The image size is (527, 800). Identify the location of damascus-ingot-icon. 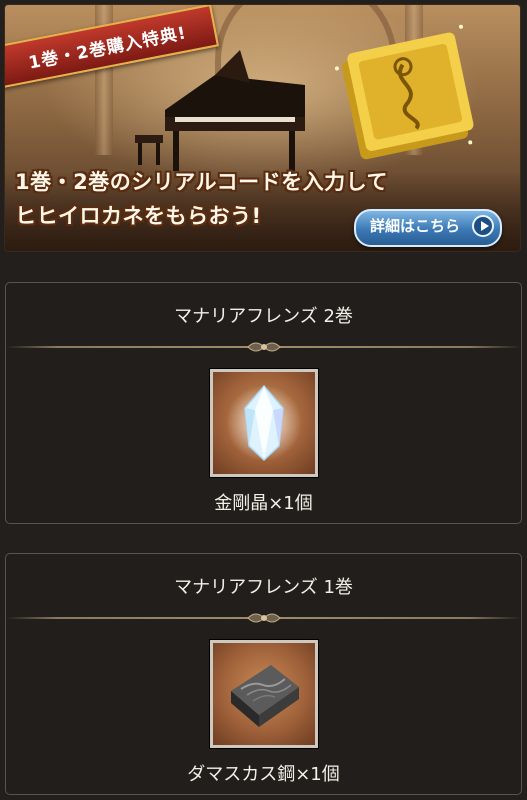
(264, 696).